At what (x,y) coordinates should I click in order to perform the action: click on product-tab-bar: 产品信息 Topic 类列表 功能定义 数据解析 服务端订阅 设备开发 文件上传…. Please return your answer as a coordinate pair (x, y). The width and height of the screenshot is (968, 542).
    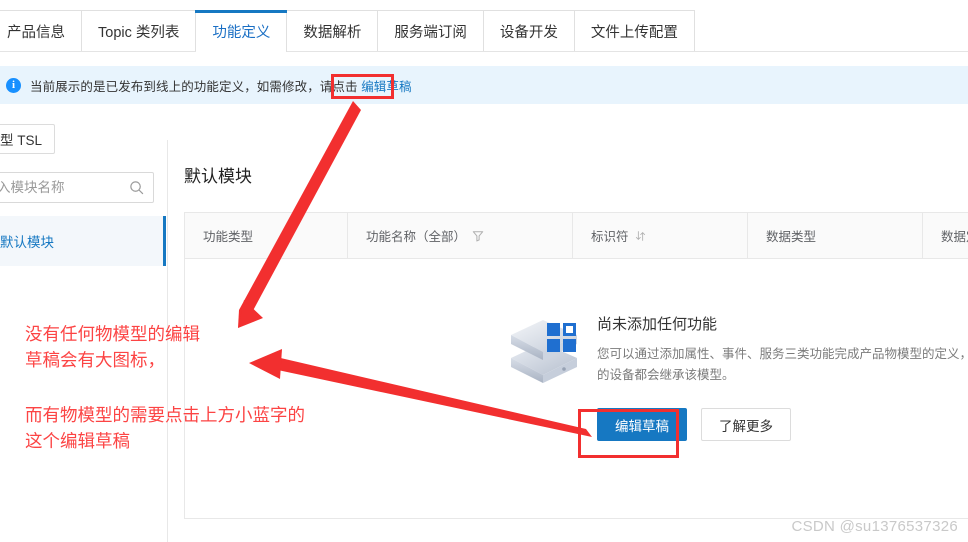
    Looking at the image, I should click on (484, 26).